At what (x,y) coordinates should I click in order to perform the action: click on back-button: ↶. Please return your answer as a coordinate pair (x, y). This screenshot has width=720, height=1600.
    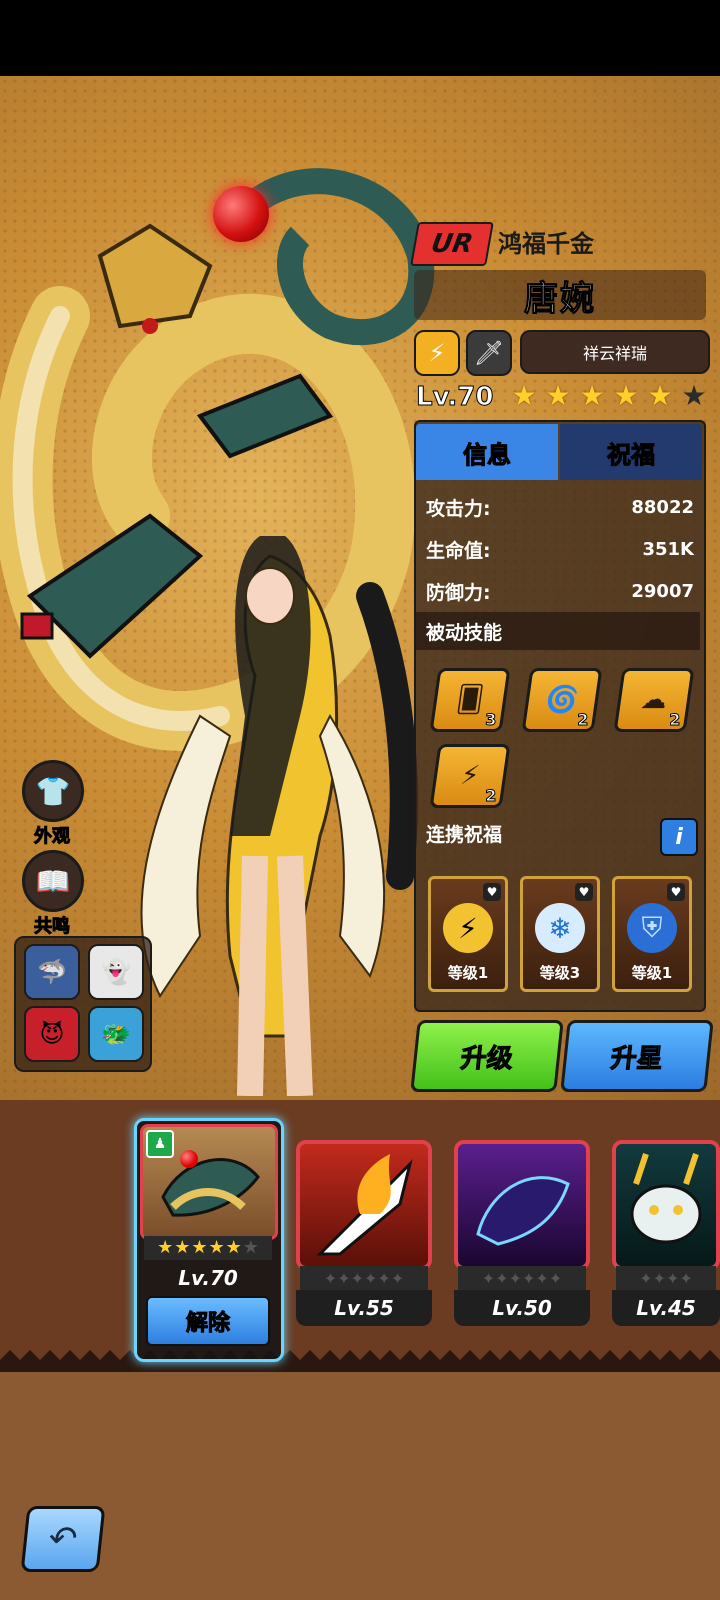
    Looking at the image, I should click on (63, 1539).